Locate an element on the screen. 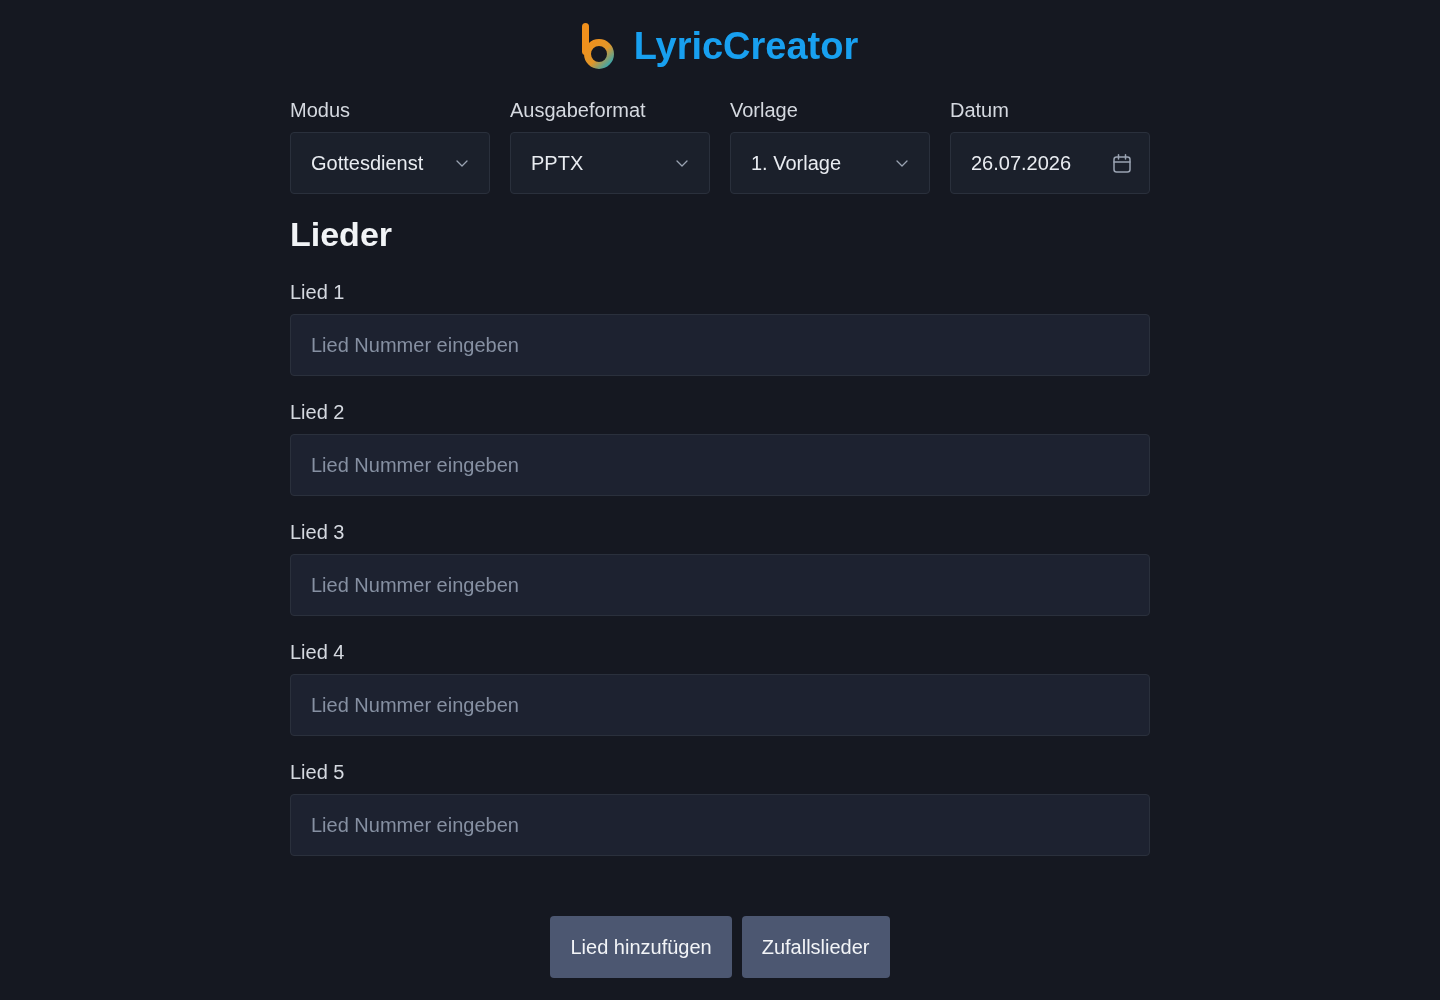  date-field: 26.07.2026 is located at coordinates (1050, 163).